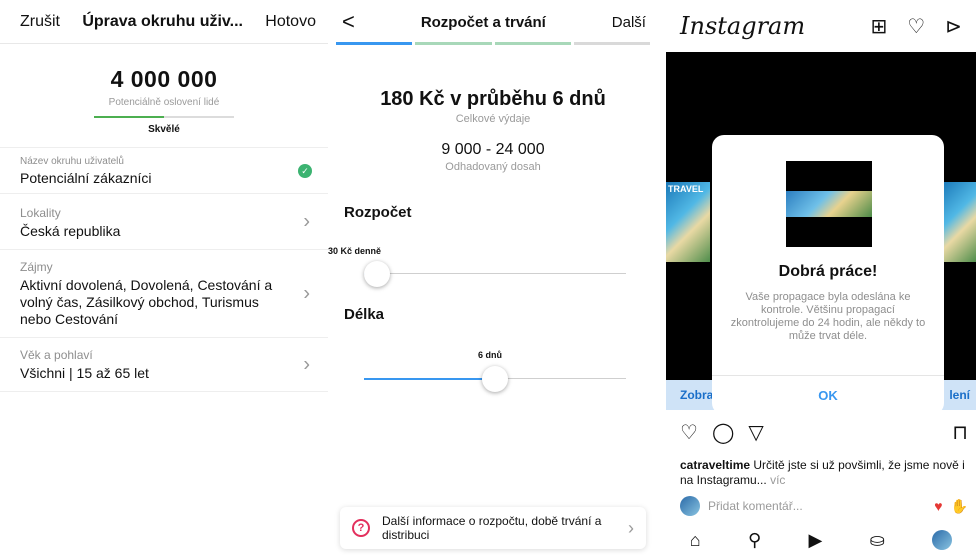 The height and width of the screenshot is (555, 976). What do you see at coordinates (493, 99) in the screenshot?
I see `total-spend: 180 Kč v průběhu 6 dnů` at bounding box center [493, 99].